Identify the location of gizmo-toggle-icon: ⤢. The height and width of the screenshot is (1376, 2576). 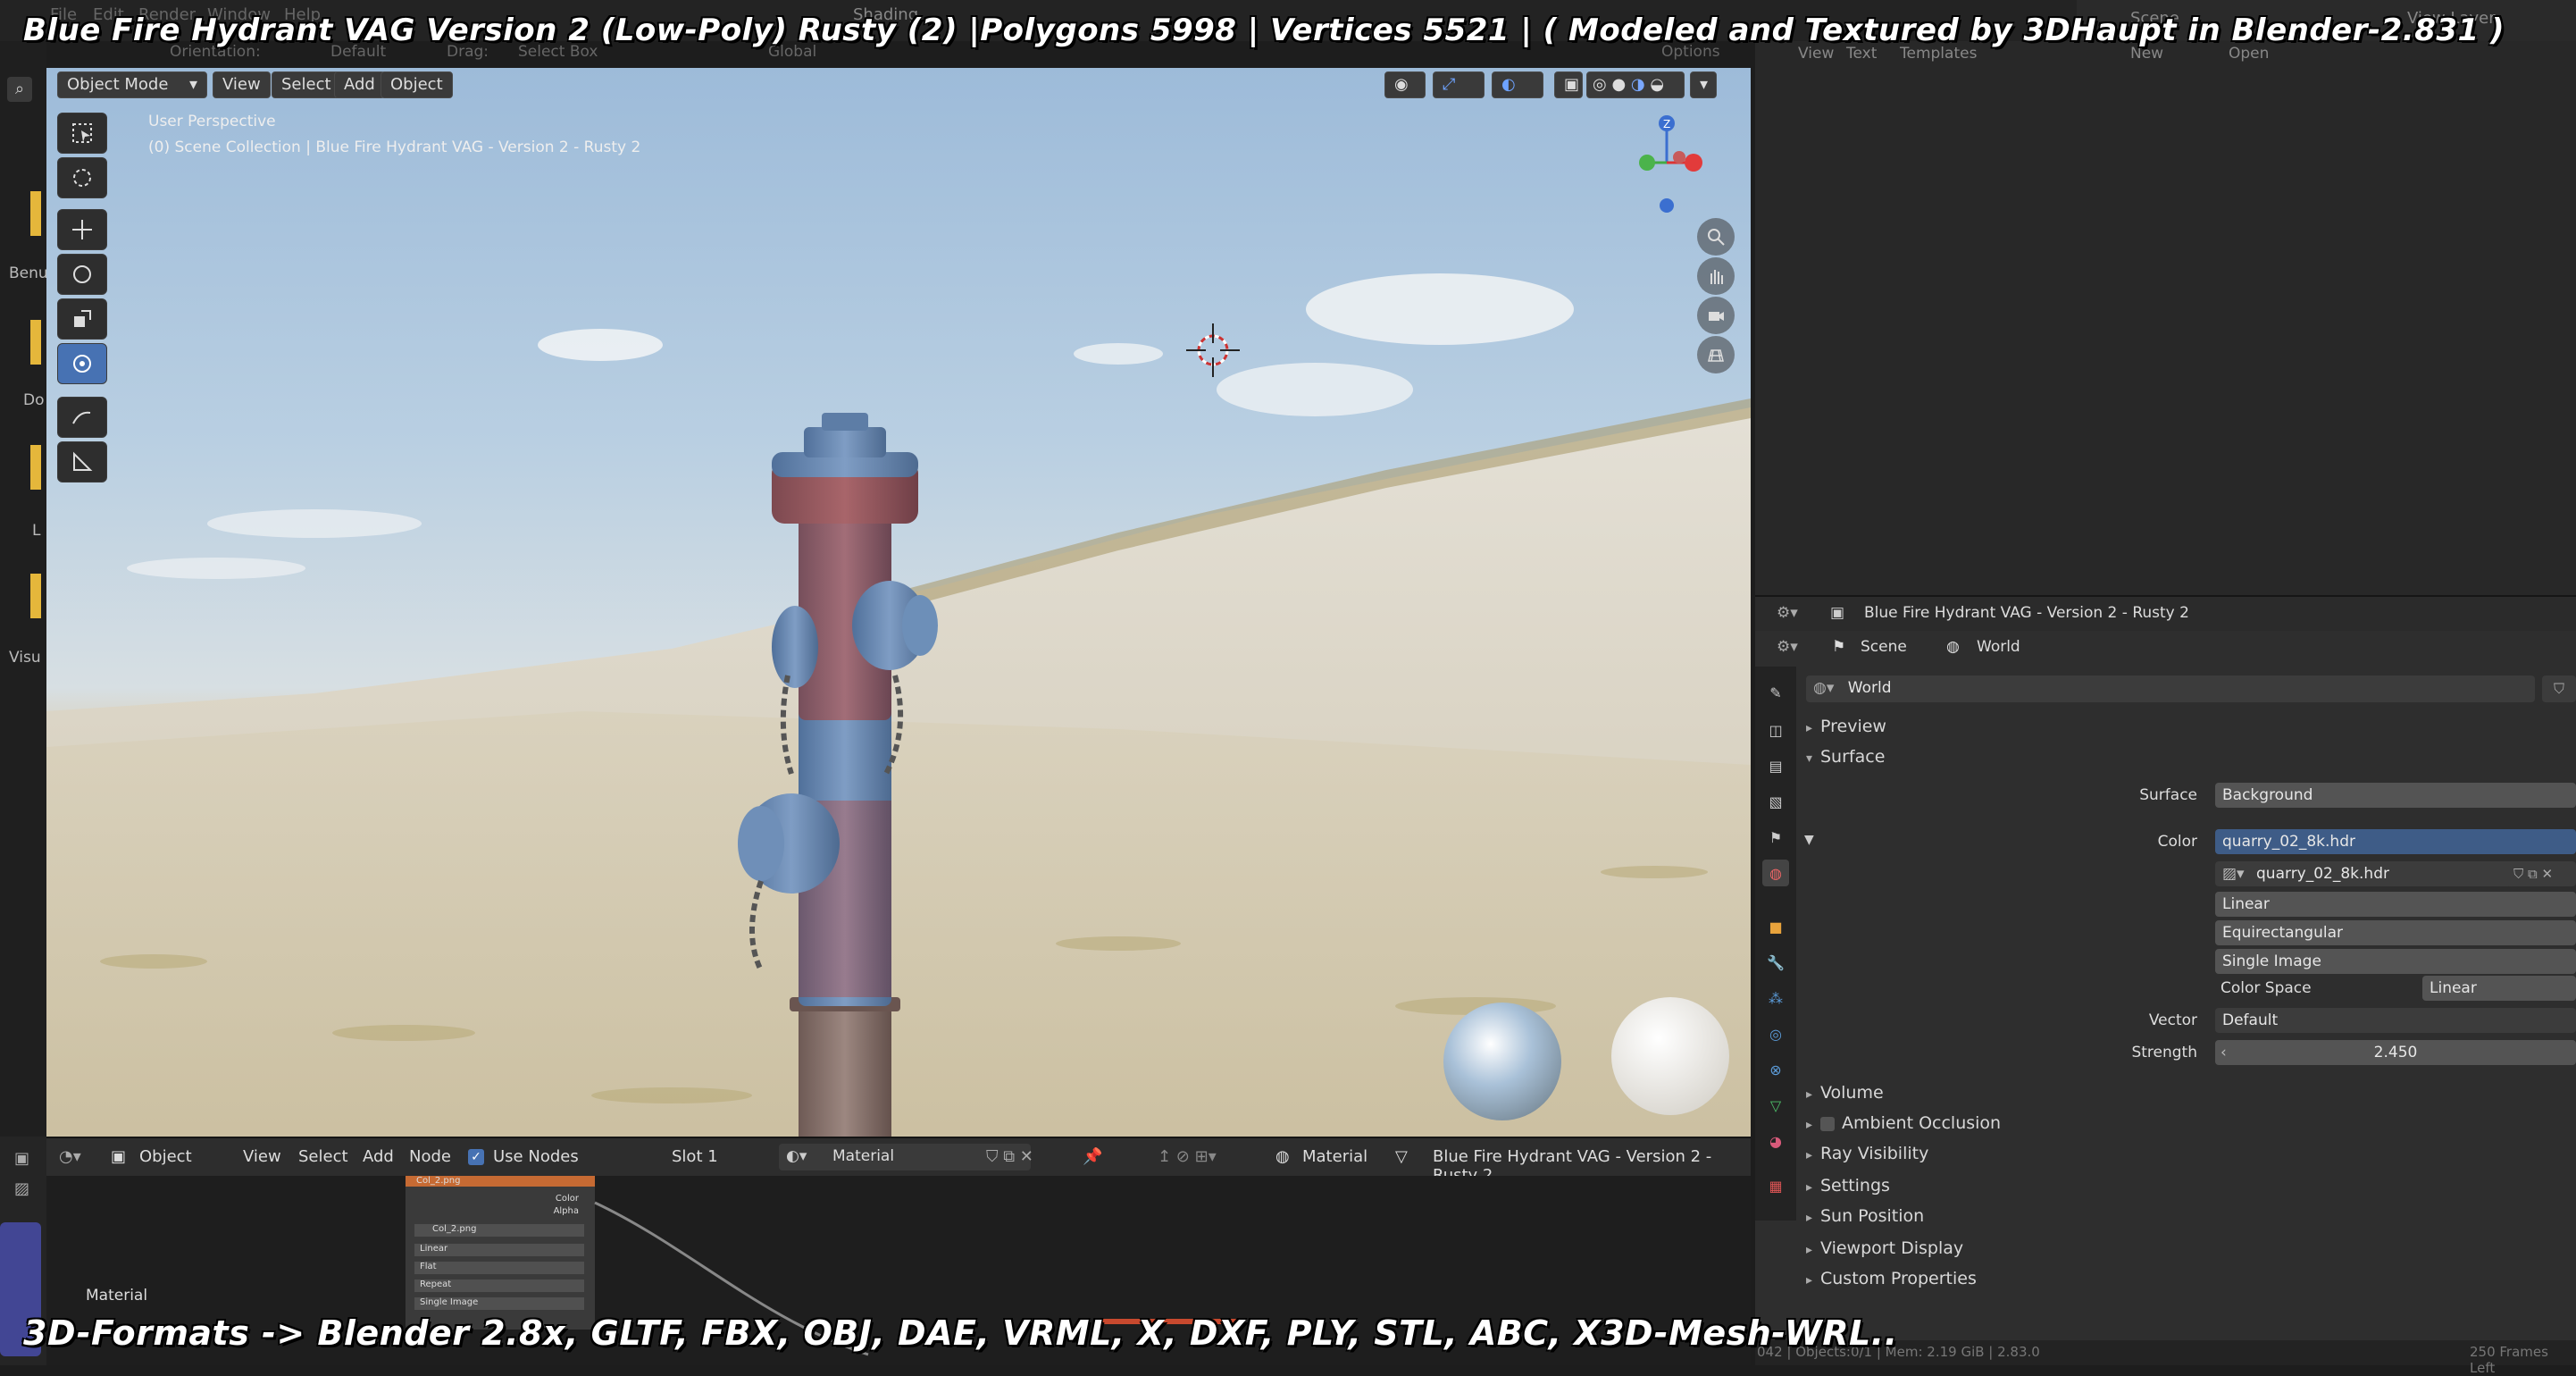
(1459, 84).